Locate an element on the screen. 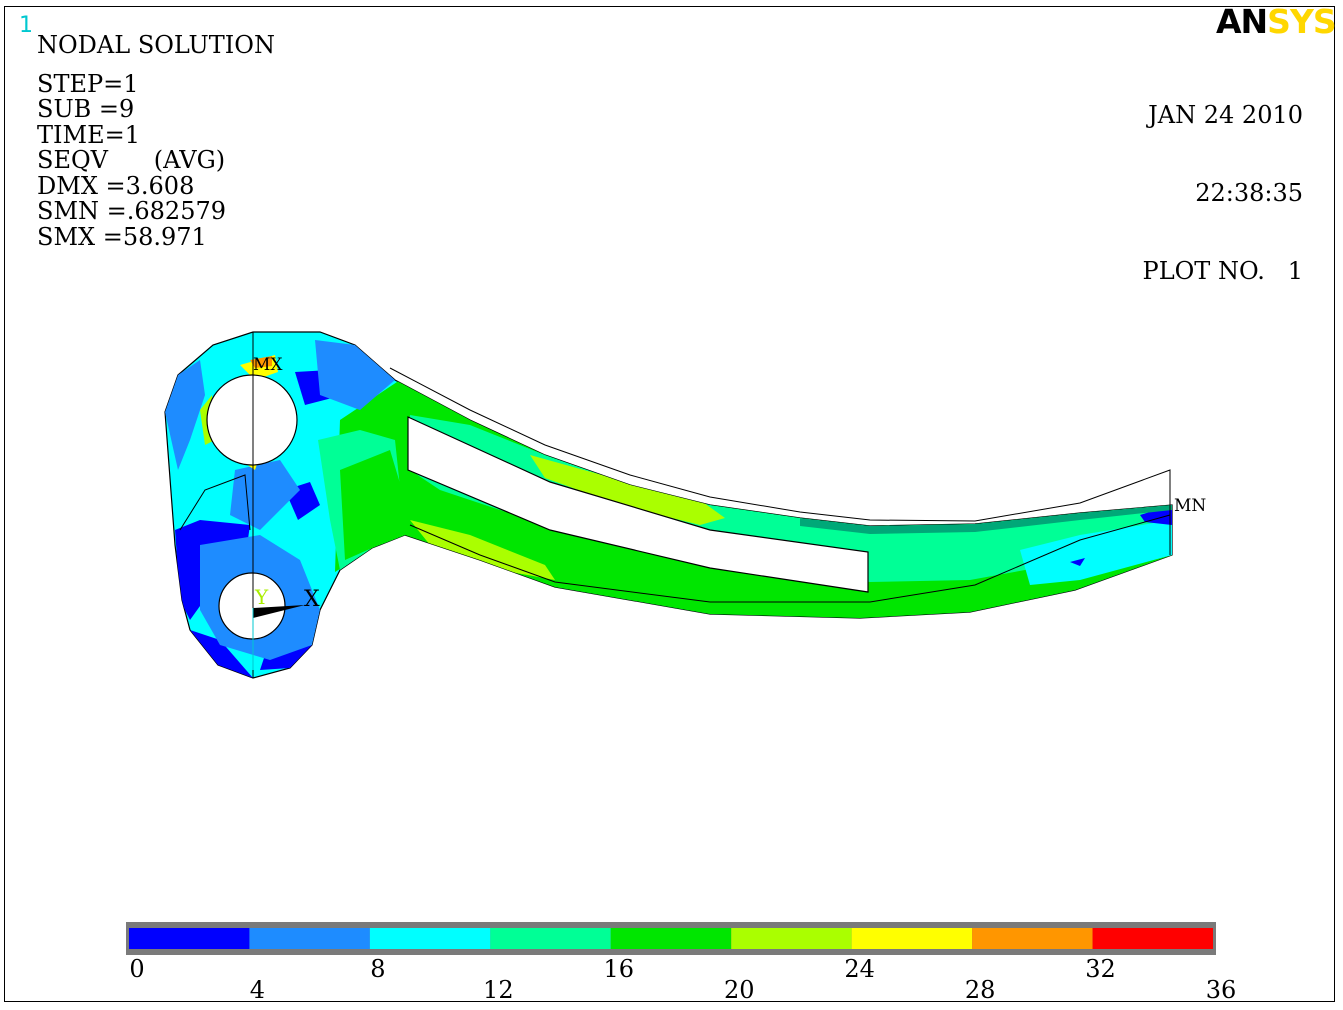  legend-label-top-3: 24 is located at coordinates (859, 969).